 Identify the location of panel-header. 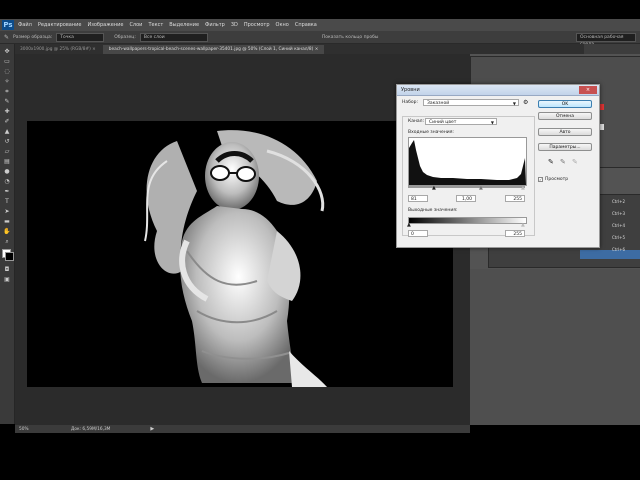
(612, 49).